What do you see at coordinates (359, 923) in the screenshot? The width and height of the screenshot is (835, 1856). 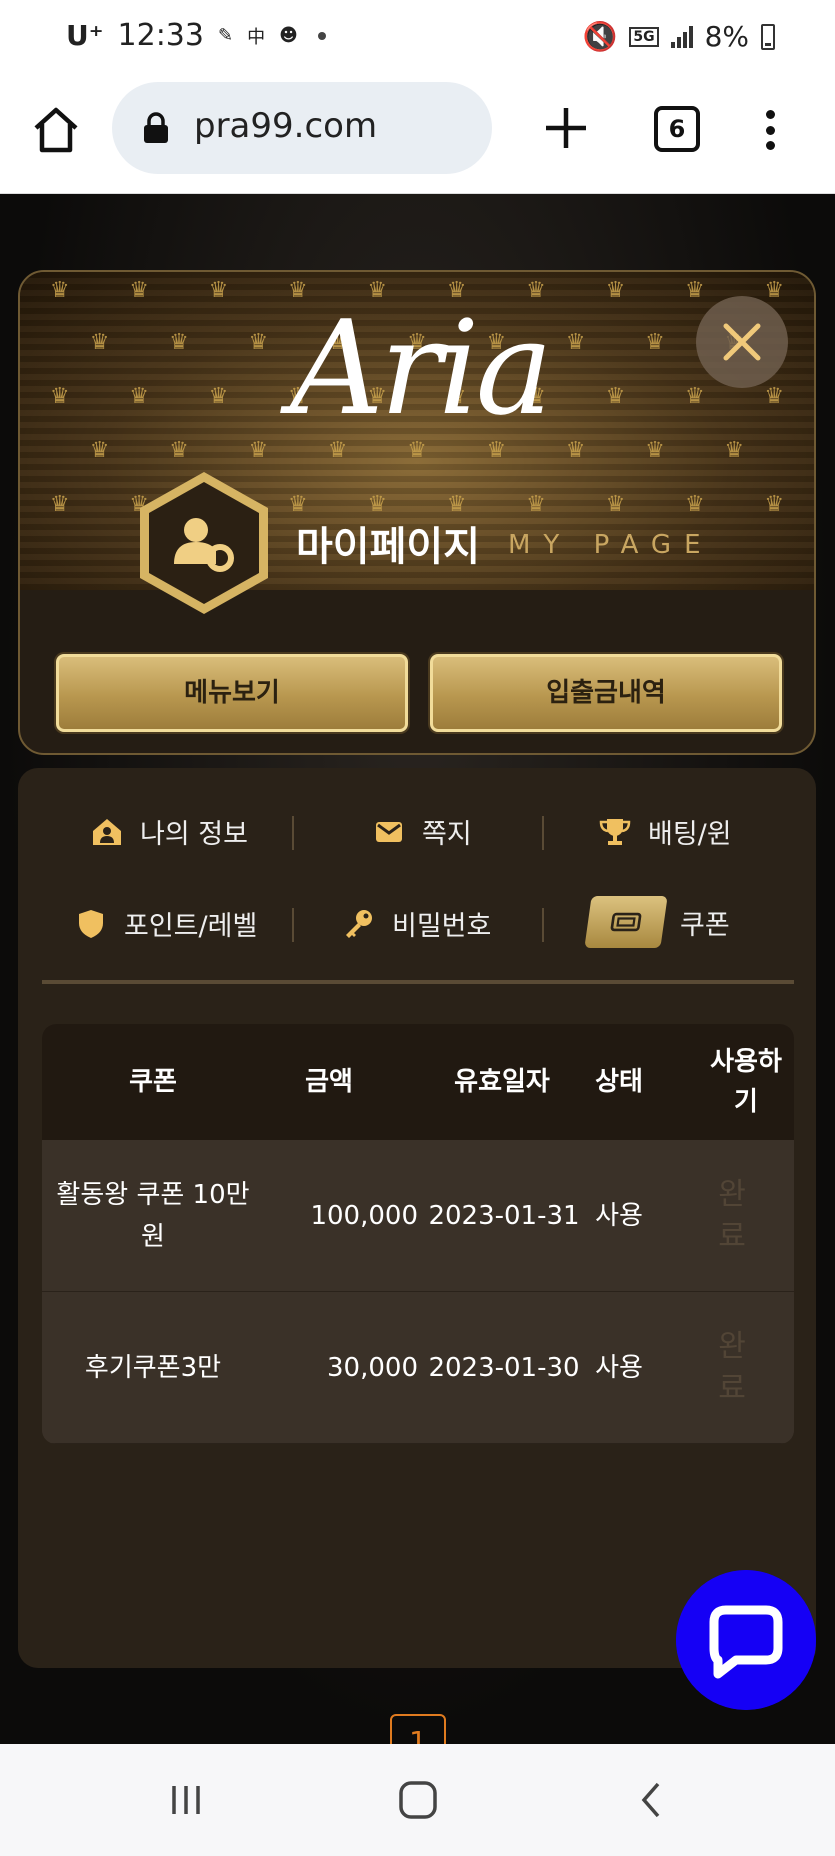 I see `key-icon` at bounding box center [359, 923].